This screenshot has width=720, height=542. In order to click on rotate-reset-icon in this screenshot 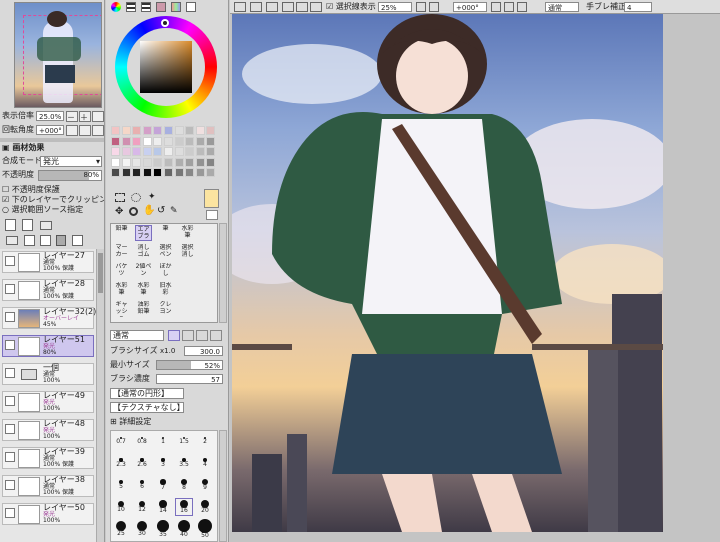, I will do `click(98, 130)`.